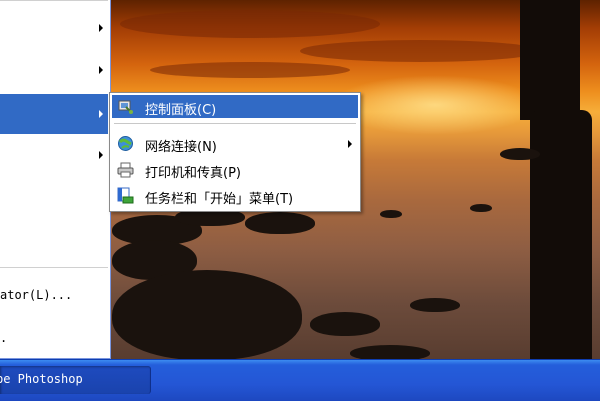 This screenshot has height=401, width=600. What do you see at coordinates (125, 195) in the screenshot?
I see `taskbar-start-menu-icon` at bounding box center [125, 195].